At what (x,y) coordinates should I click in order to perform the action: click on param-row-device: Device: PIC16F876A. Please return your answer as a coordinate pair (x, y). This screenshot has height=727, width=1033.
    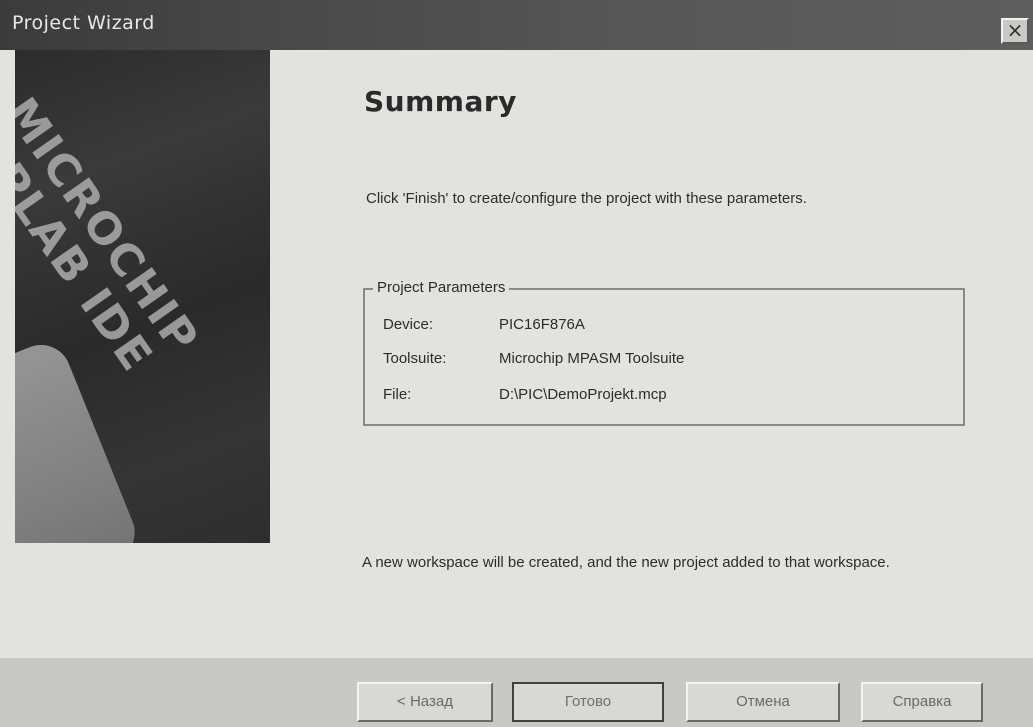
    Looking at the image, I should click on (484, 324).